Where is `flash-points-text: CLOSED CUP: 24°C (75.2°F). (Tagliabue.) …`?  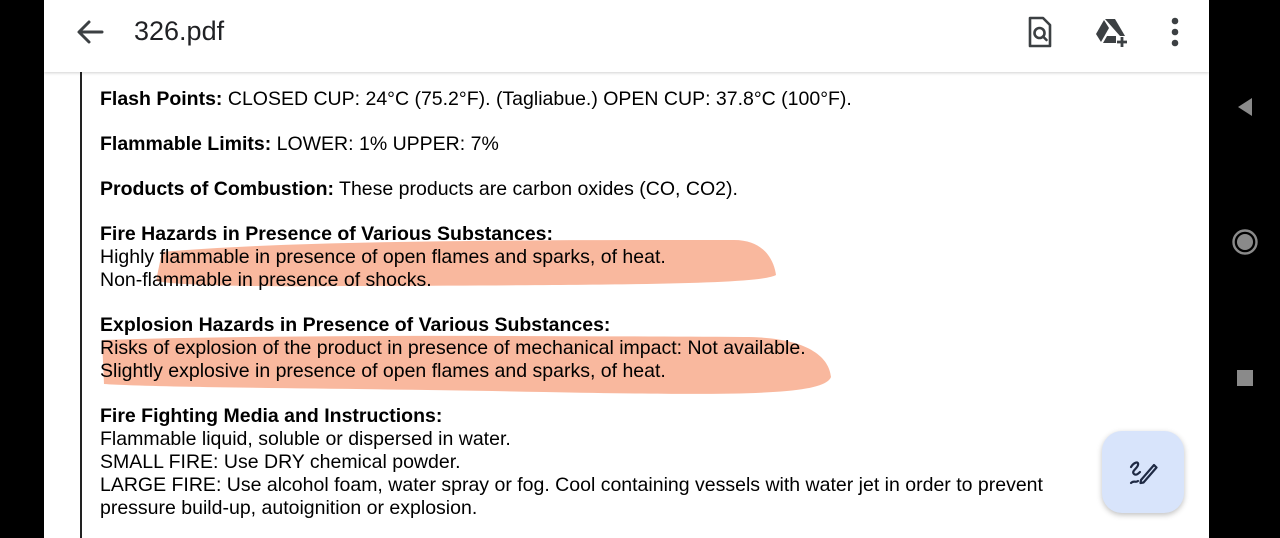 flash-points-text: CLOSED CUP: 24°C (75.2°F). (Tagliabue.) … is located at coordinates (537, 99).